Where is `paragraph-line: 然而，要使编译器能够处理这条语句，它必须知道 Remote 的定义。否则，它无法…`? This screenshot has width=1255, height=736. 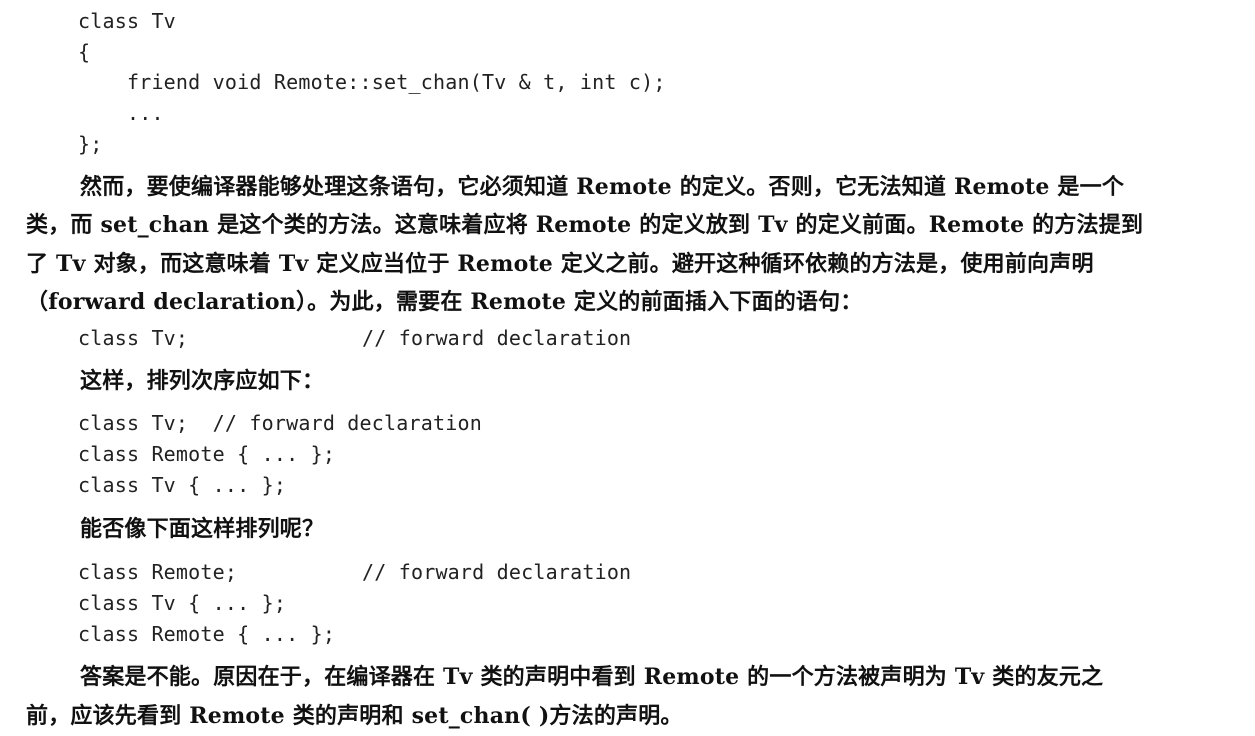 paragraph-line: 然而，要使编译器能够处理这条语句，它必须知道 Remote 的定义。否则，它无法… is located at coordinates (602, 187).